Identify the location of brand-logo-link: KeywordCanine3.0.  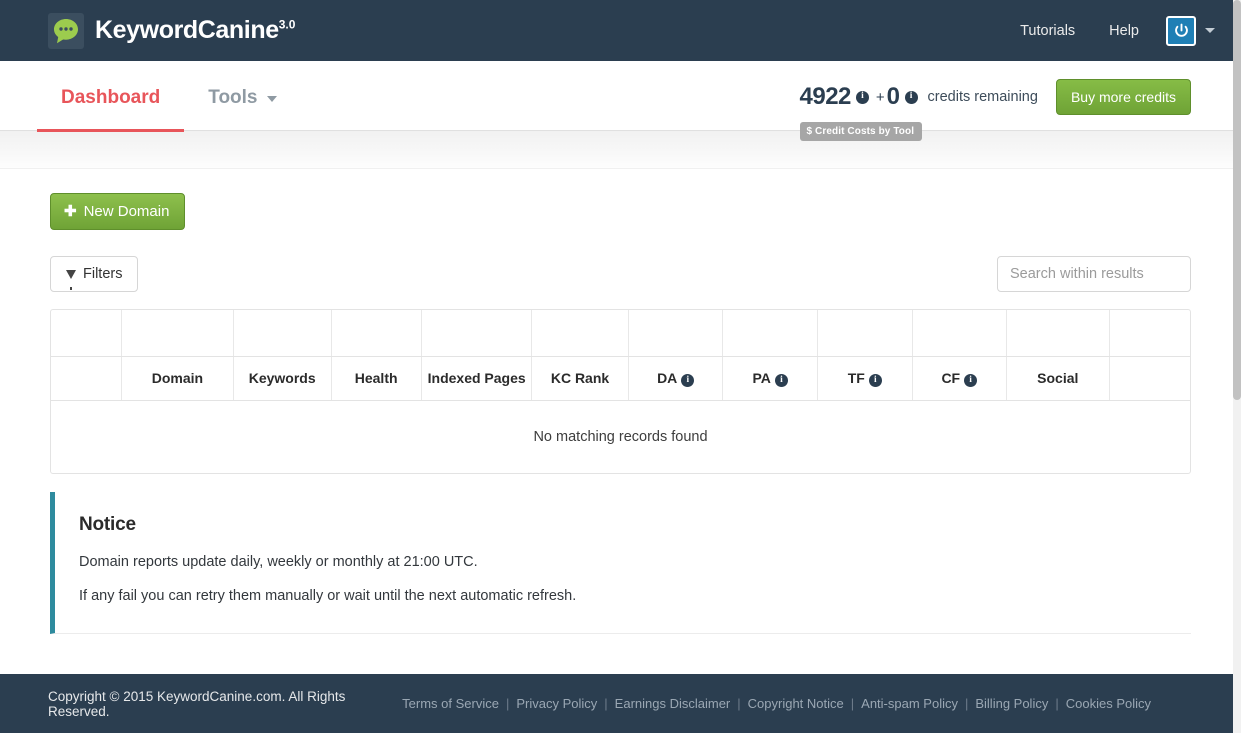
(171, 30).